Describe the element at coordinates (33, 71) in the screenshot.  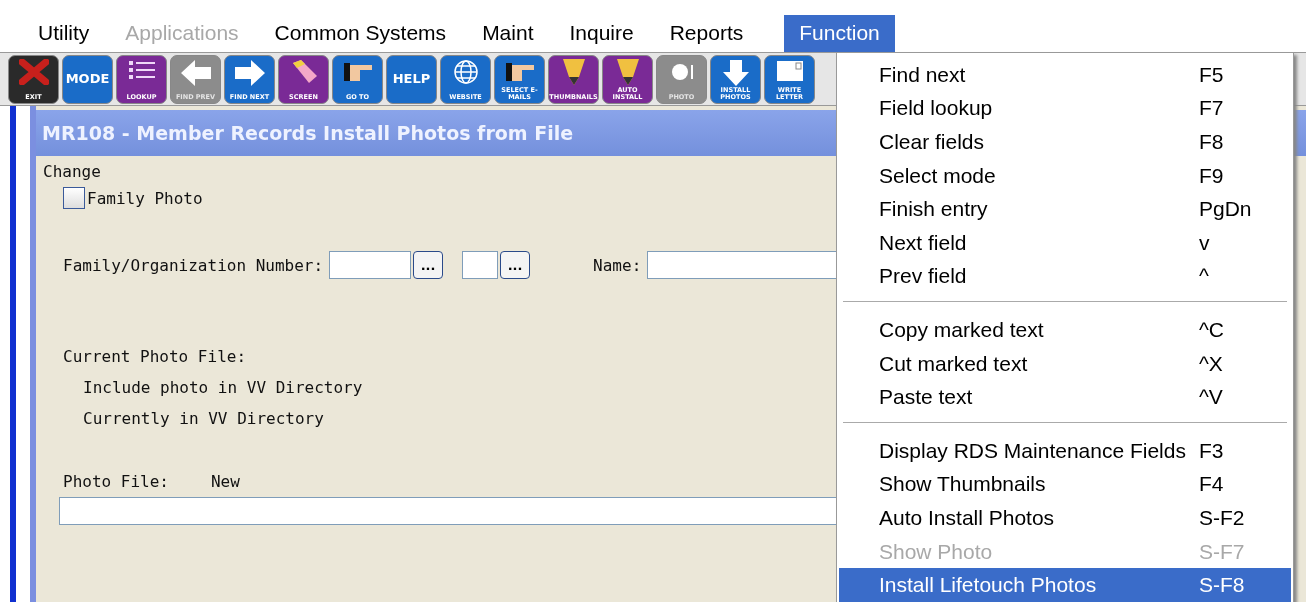
I see `cross-icon` at that location.